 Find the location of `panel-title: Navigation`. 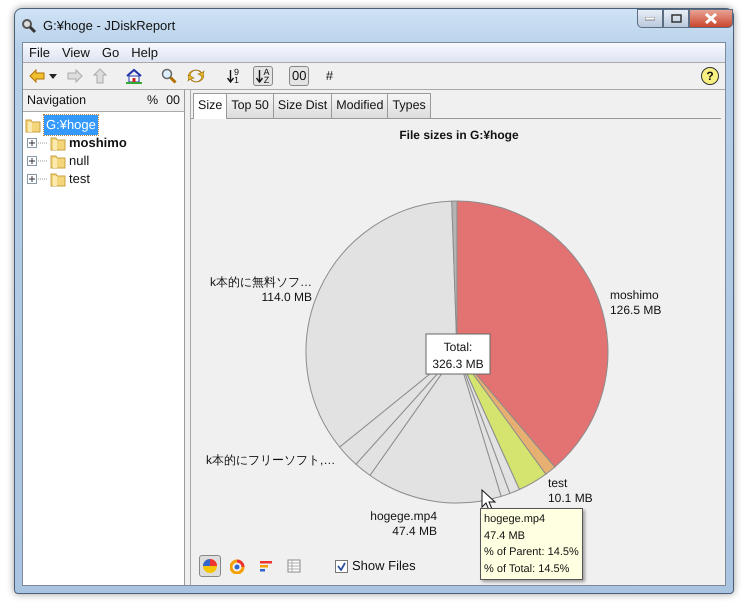

panel-title: Navigation is located at coordinates (56, 101).